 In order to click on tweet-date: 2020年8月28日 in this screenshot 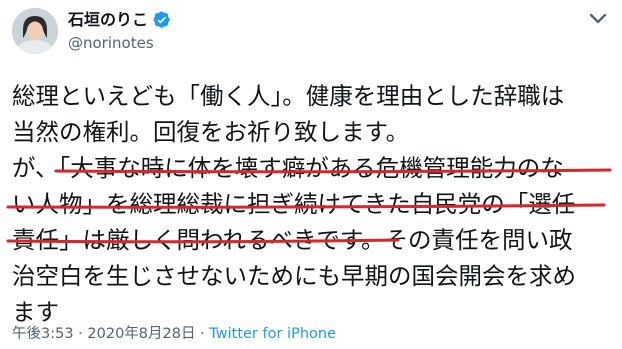, I will do `click(141, 334)`.